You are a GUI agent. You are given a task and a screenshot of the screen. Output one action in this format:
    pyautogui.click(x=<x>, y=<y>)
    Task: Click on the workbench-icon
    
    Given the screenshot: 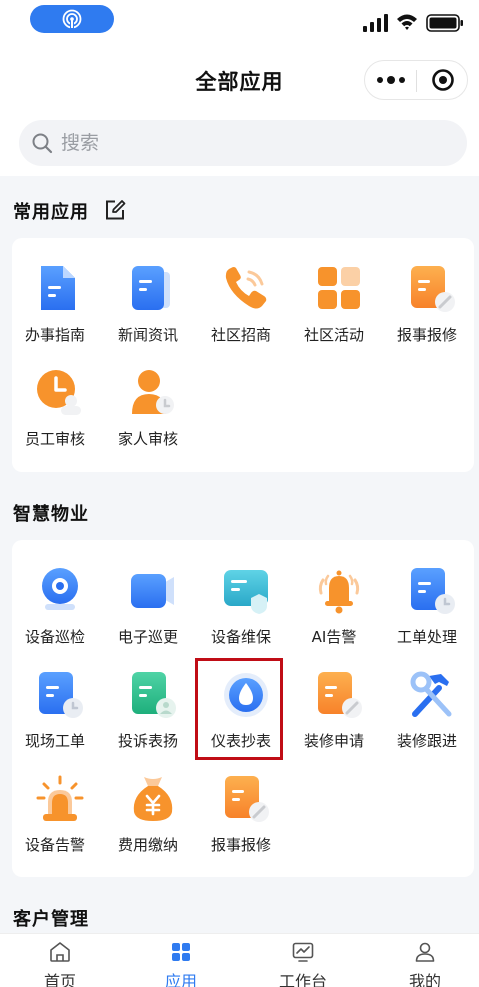 What is the action you would take?
    pyautogui.click(x=303, y=952)
    